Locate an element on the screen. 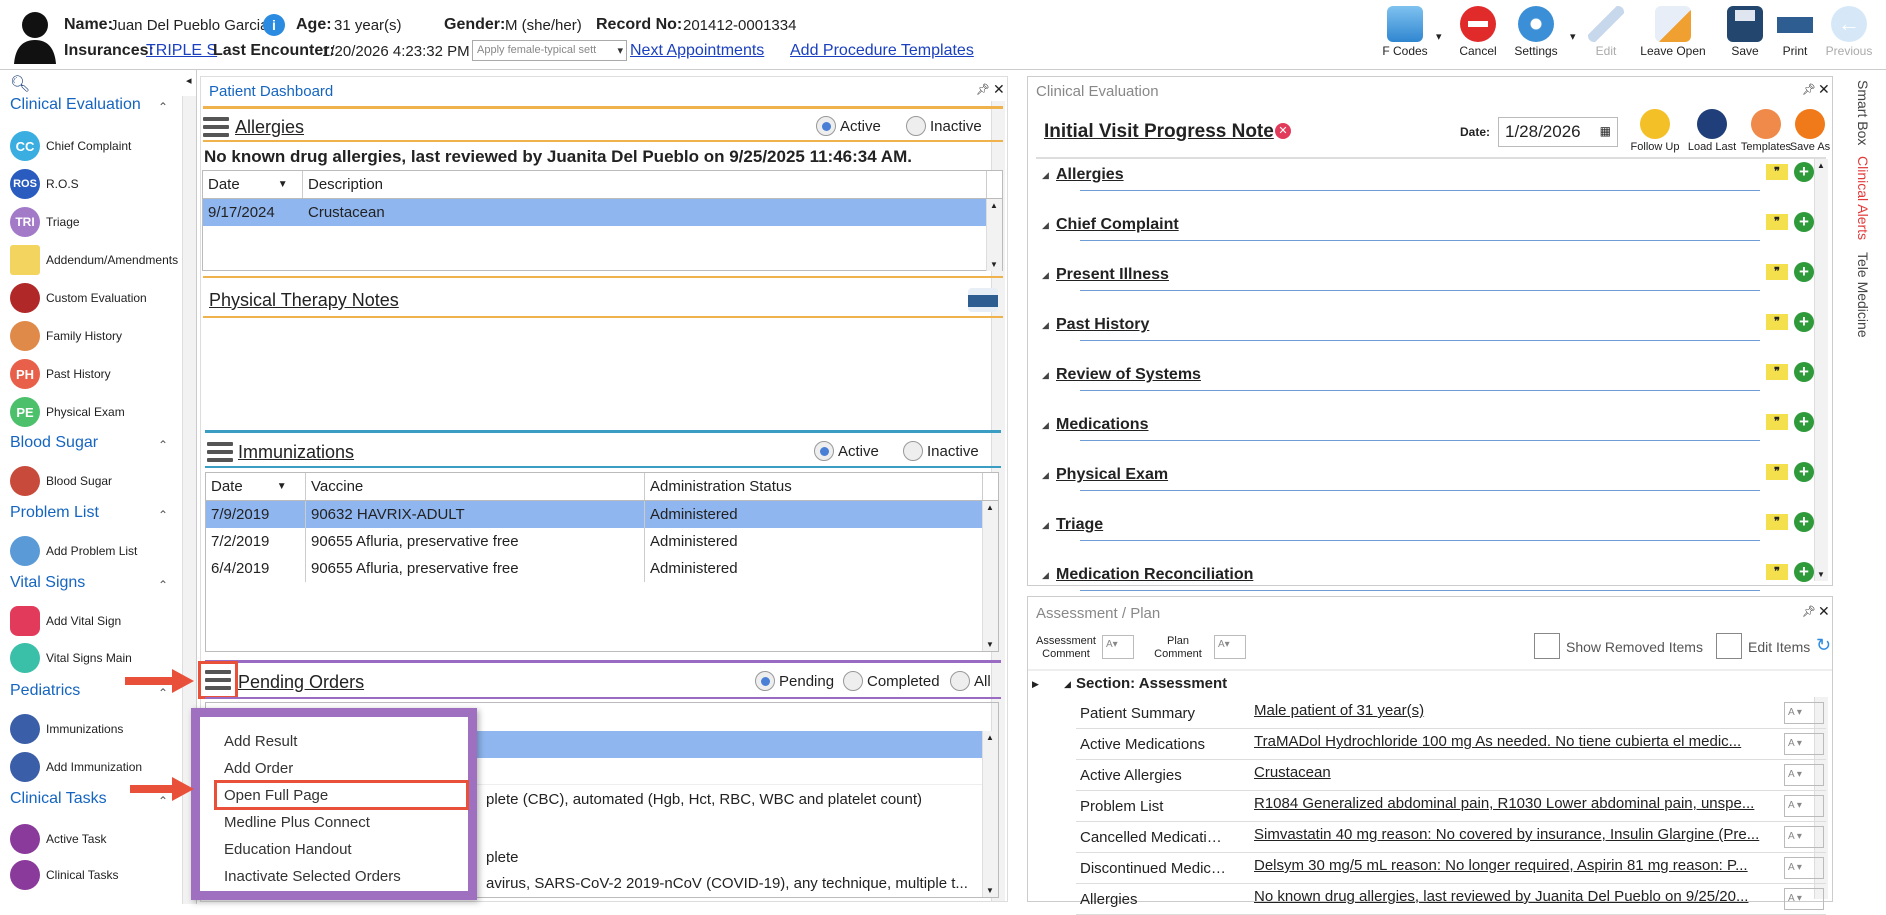 The height and width of the screenshot is (915, 1886). nav-item-add-vital-sign: Add Vital Sign is located at coordinates (65, 621).